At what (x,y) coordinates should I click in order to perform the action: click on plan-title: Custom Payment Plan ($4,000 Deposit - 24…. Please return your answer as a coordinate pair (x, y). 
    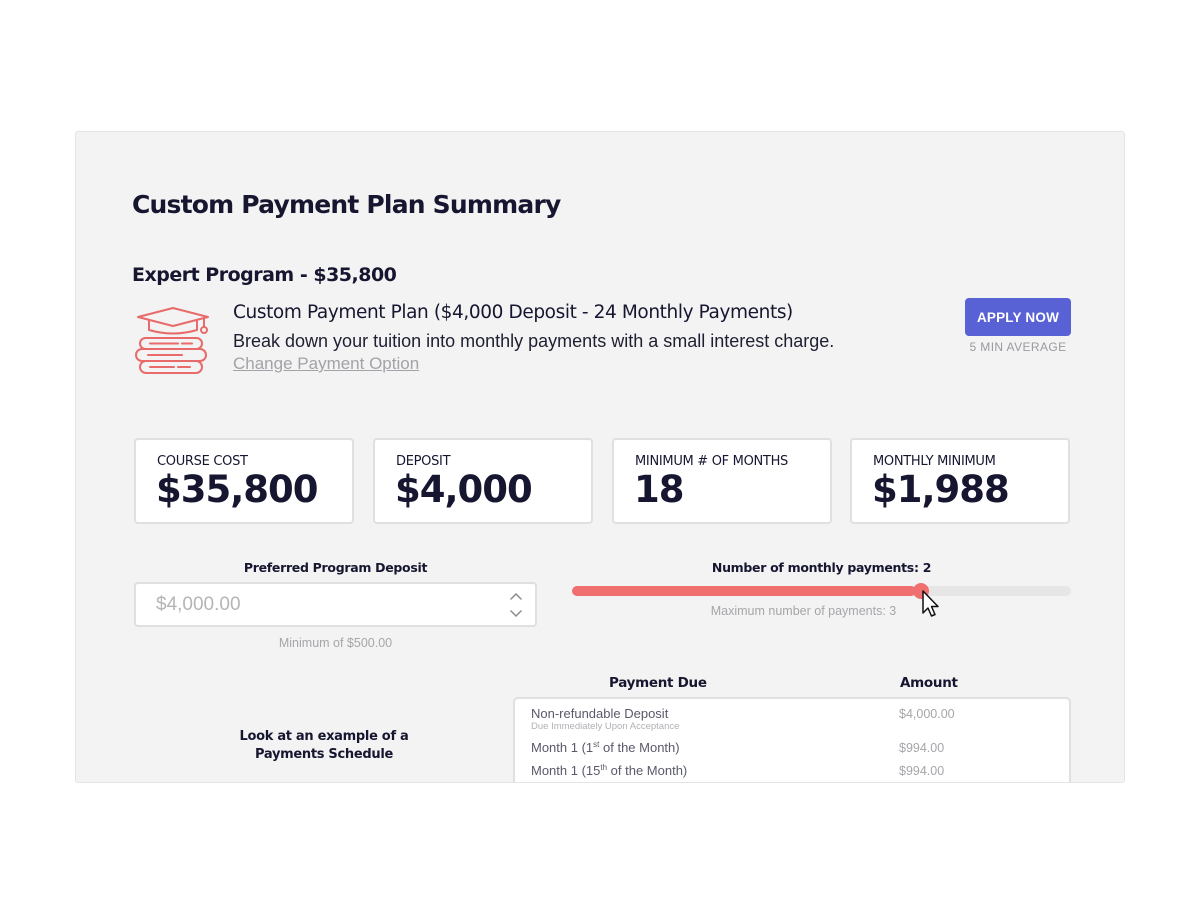
    Looking at the image, I should click on (513, 312).